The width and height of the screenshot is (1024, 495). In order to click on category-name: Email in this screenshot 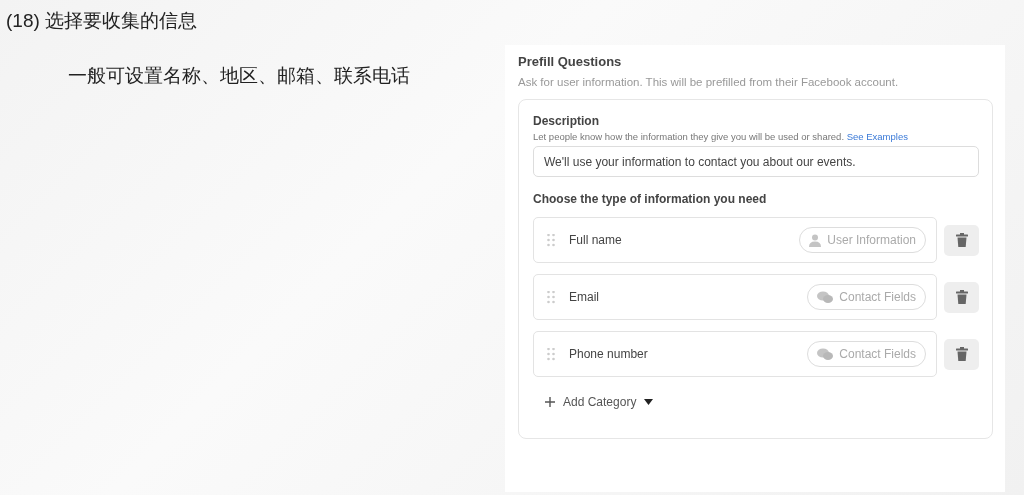, I will do `click(584, 297)`.